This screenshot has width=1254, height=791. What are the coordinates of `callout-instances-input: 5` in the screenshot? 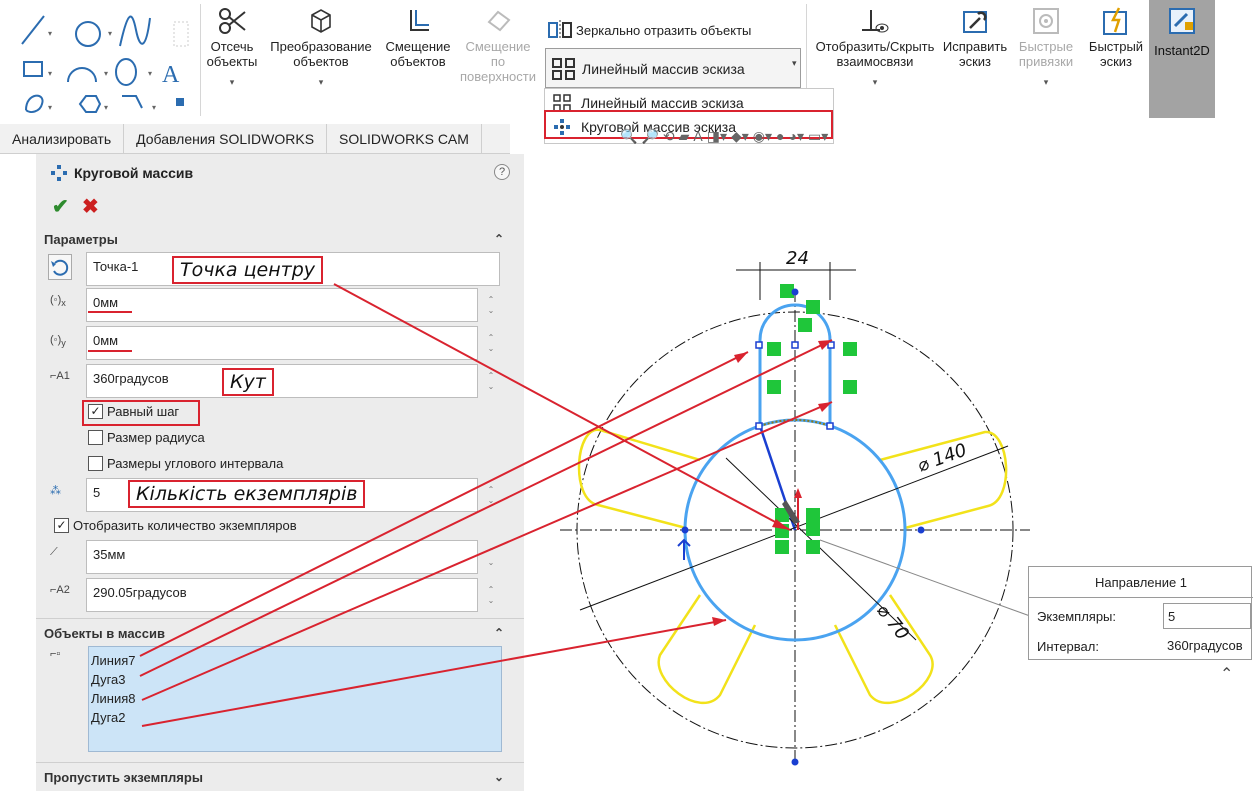 It's located at (1207, 616).